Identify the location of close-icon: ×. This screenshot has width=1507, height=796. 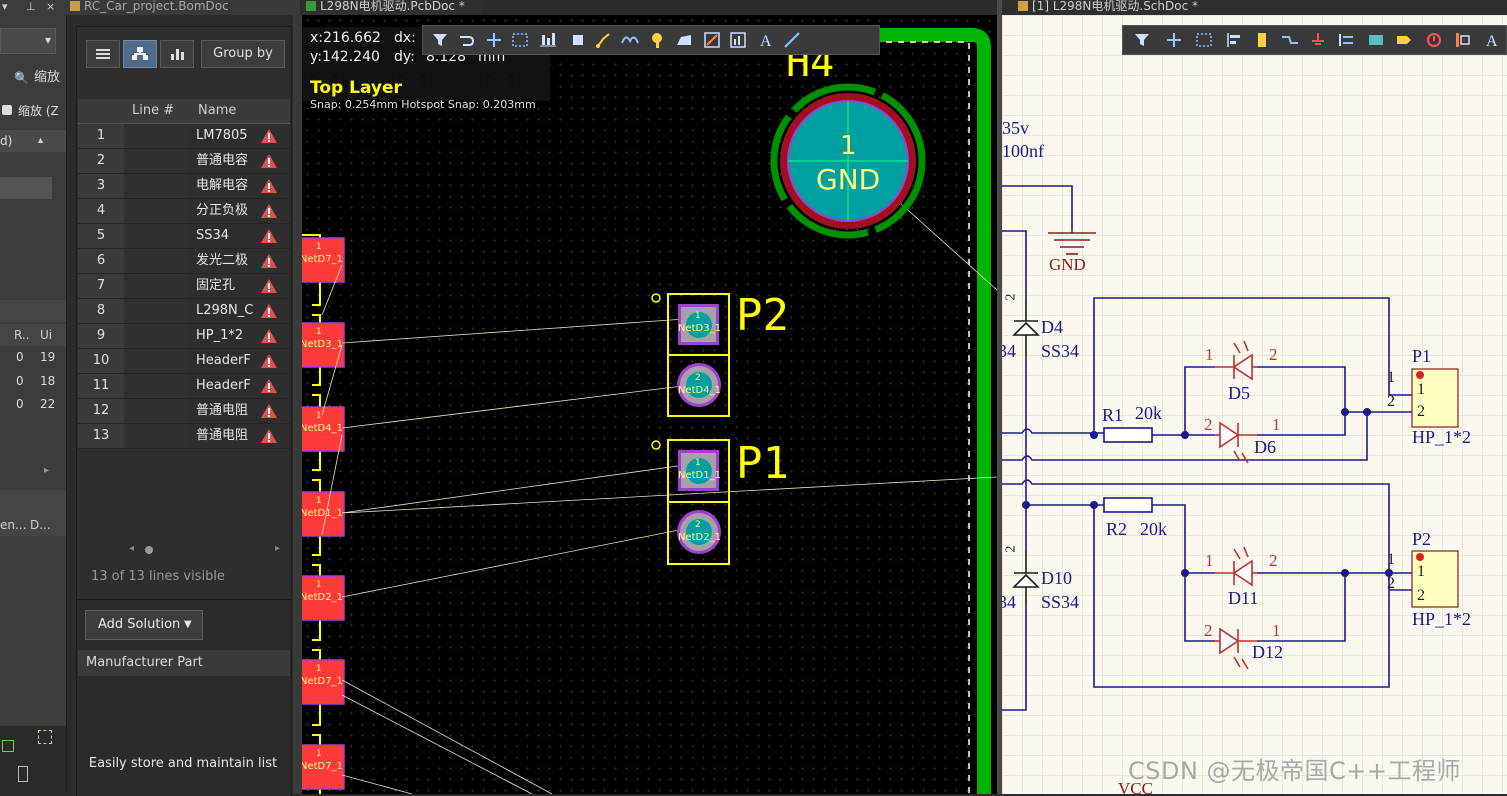
(50, 7).